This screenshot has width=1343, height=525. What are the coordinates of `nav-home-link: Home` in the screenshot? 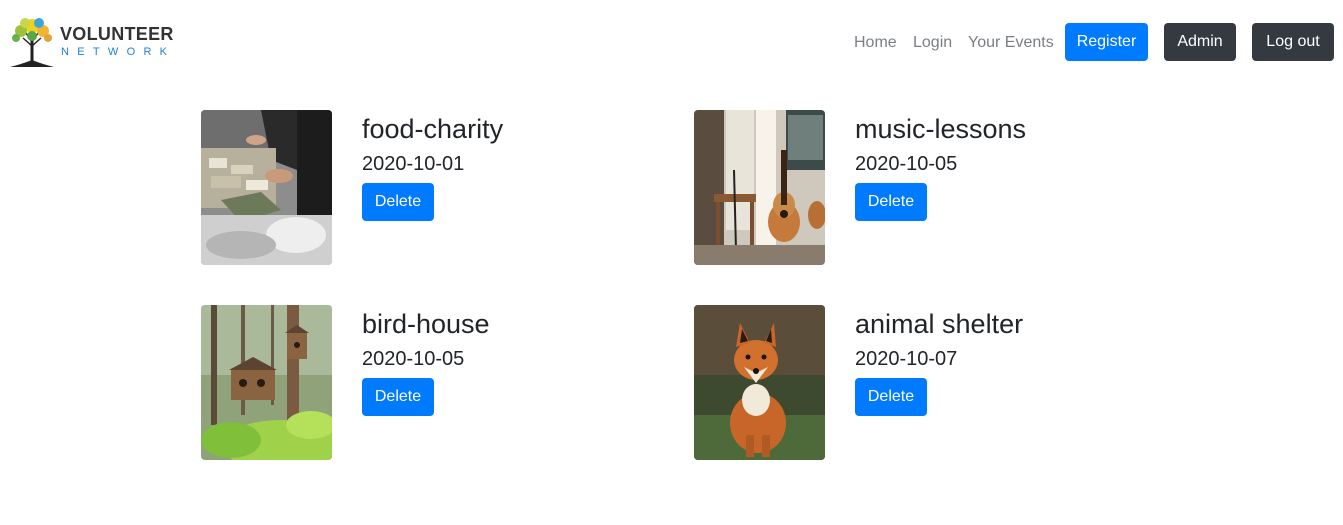 It's located at (875, 43).